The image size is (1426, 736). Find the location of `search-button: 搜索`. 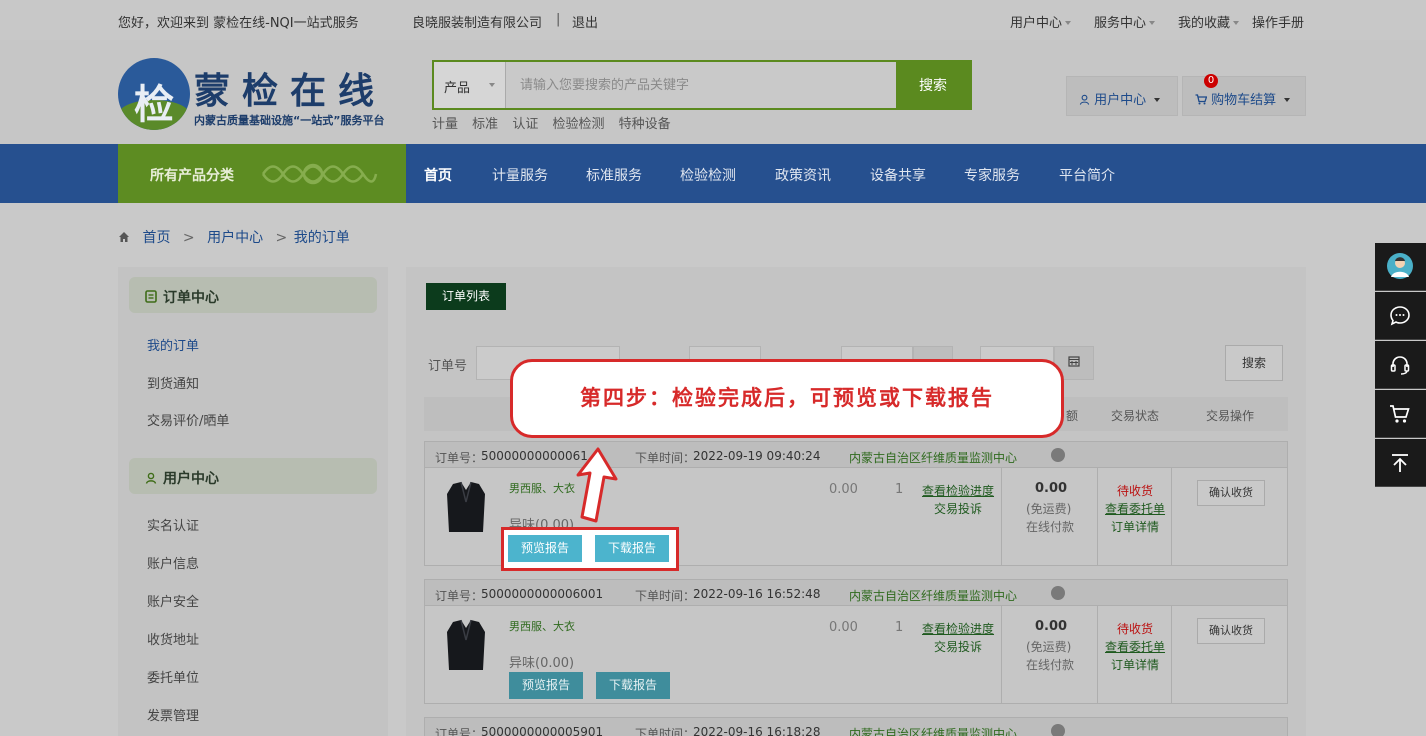

search-button: 搜索 is located at coordinates (933, 85).